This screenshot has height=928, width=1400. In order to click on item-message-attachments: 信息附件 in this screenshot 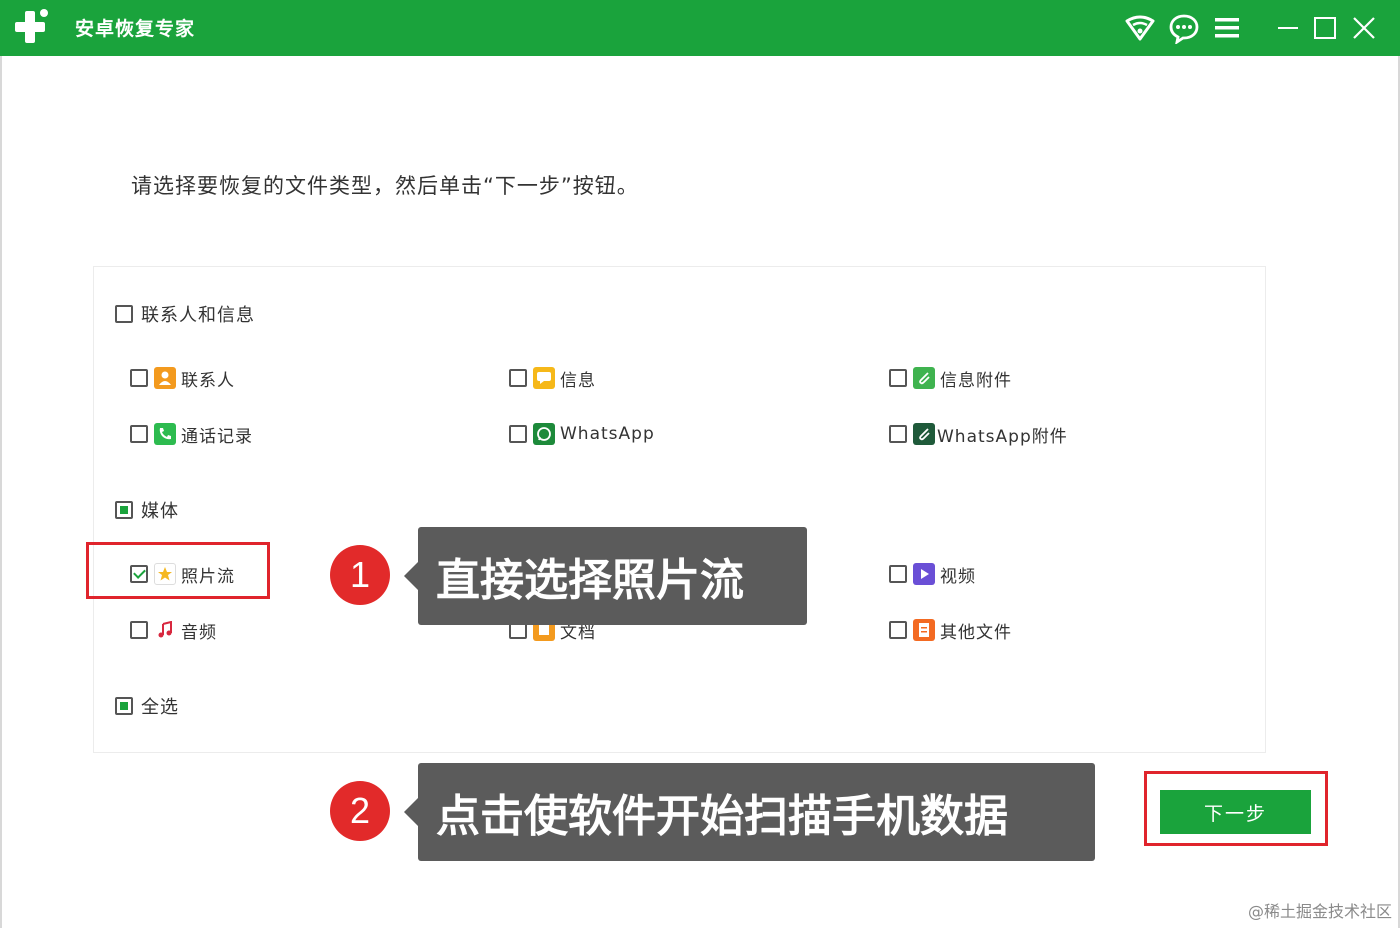, I will do `click(950, 378)`.